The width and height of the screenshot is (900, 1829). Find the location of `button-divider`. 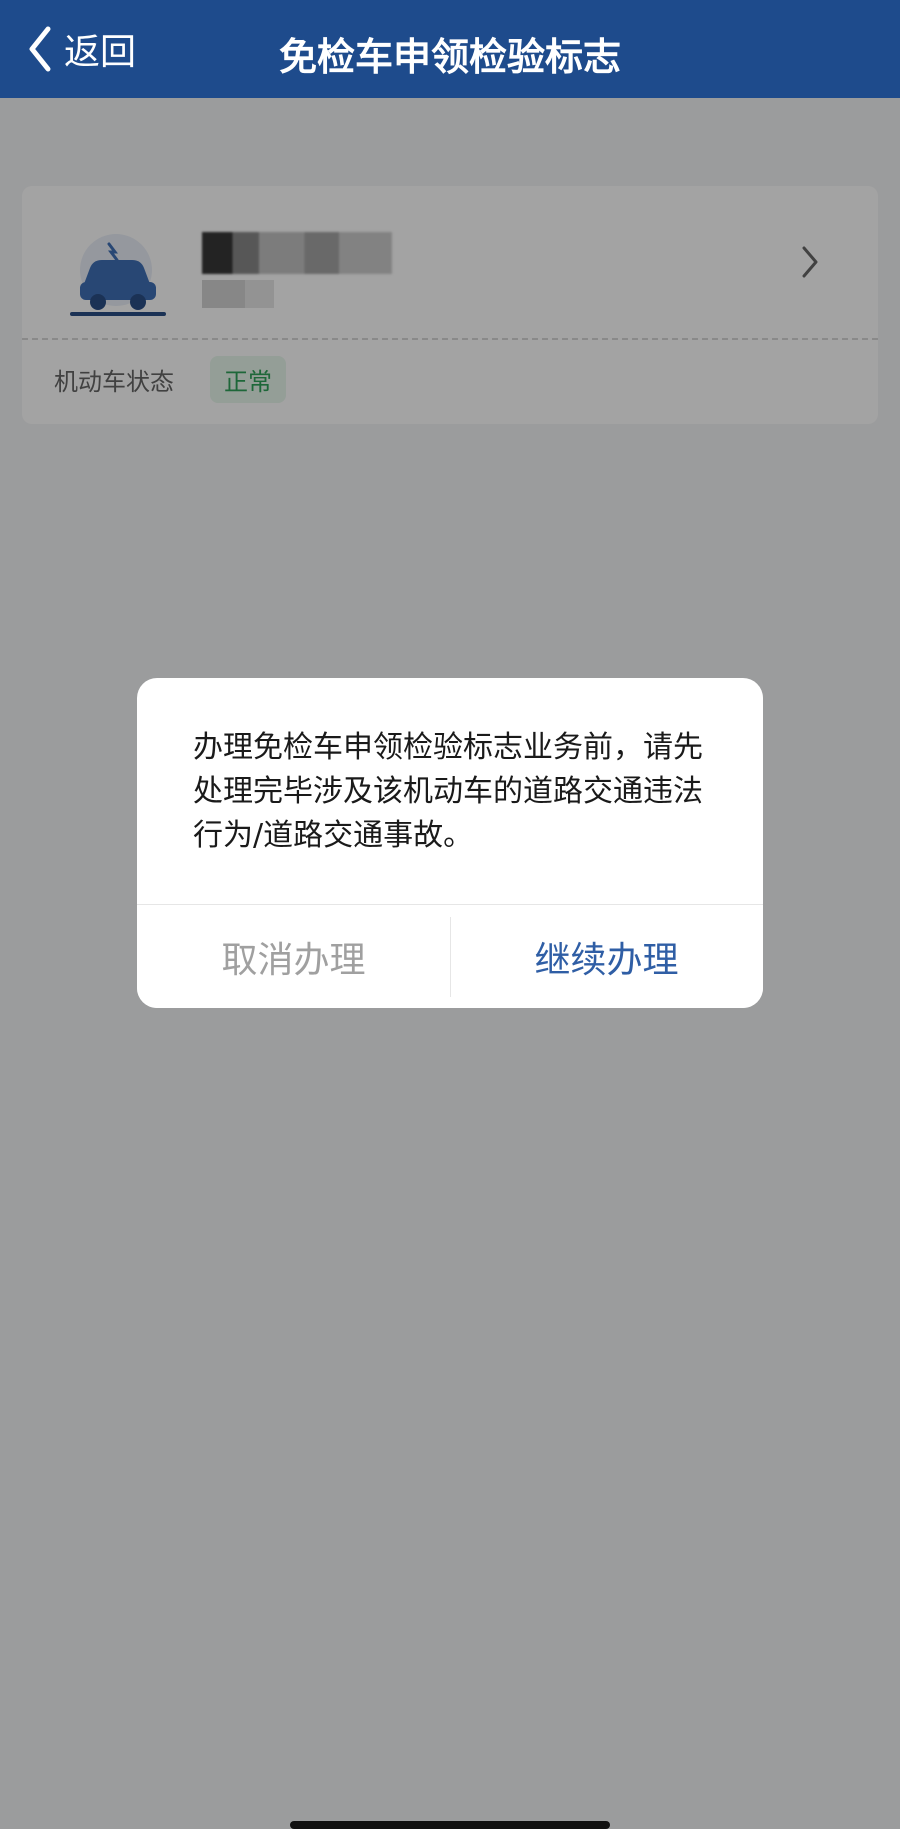

button-divider is located at coordinates (450, 957).